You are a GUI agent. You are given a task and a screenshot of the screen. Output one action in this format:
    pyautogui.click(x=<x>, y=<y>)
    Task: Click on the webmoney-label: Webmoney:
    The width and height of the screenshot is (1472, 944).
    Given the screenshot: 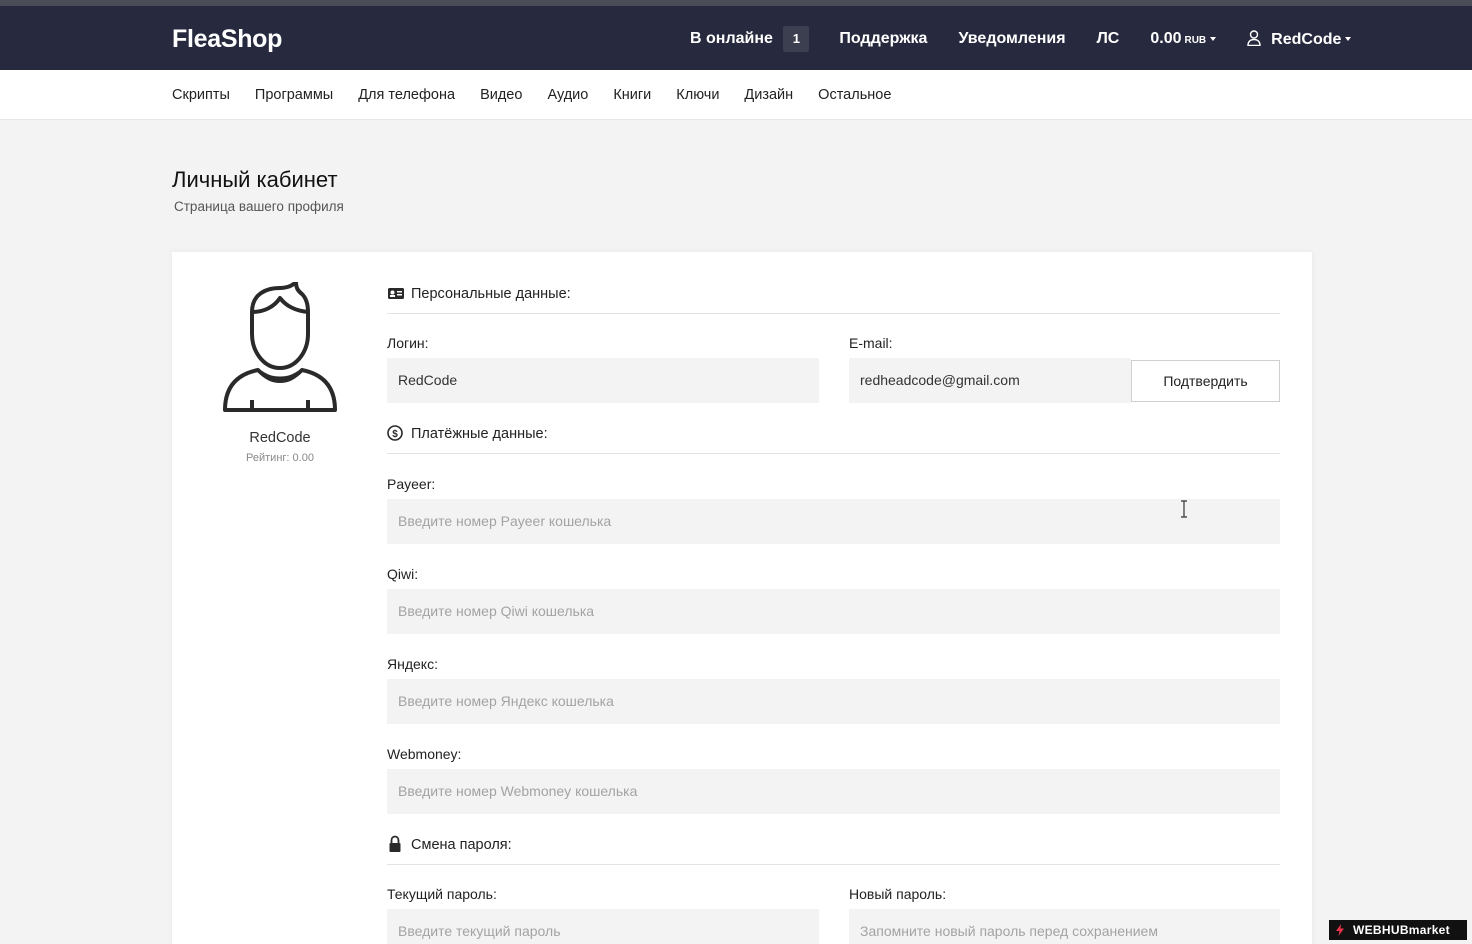 What is the action you would take?
    pyautogui.click(x=424, y=754)
    